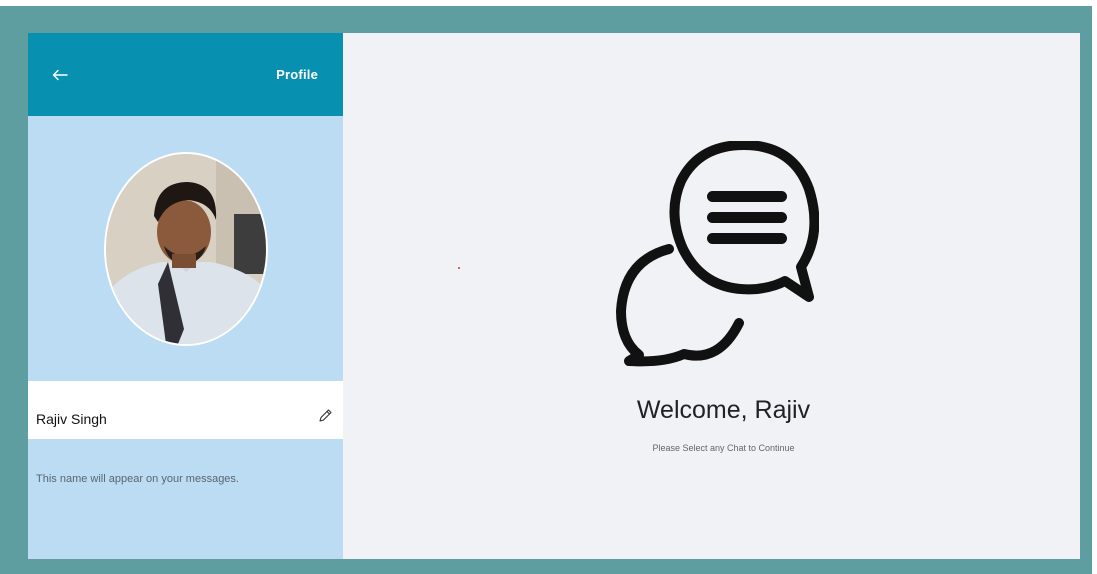 The width and height of the screenshot is (1097, 574). I want to click on profile-header: Profile, so click(185, 74).